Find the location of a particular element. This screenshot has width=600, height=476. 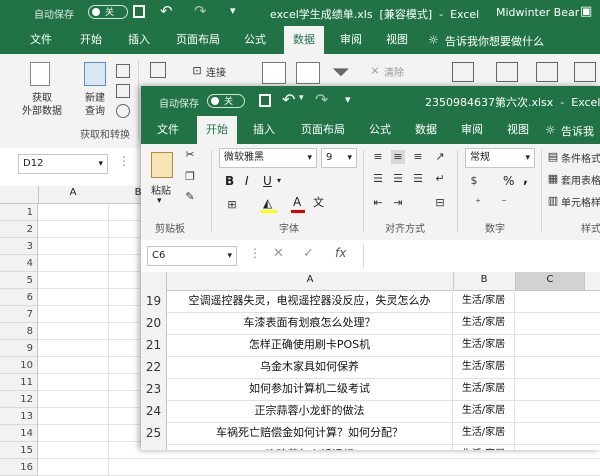

cut-icon: ✂ is located at coordinates (190, 155).